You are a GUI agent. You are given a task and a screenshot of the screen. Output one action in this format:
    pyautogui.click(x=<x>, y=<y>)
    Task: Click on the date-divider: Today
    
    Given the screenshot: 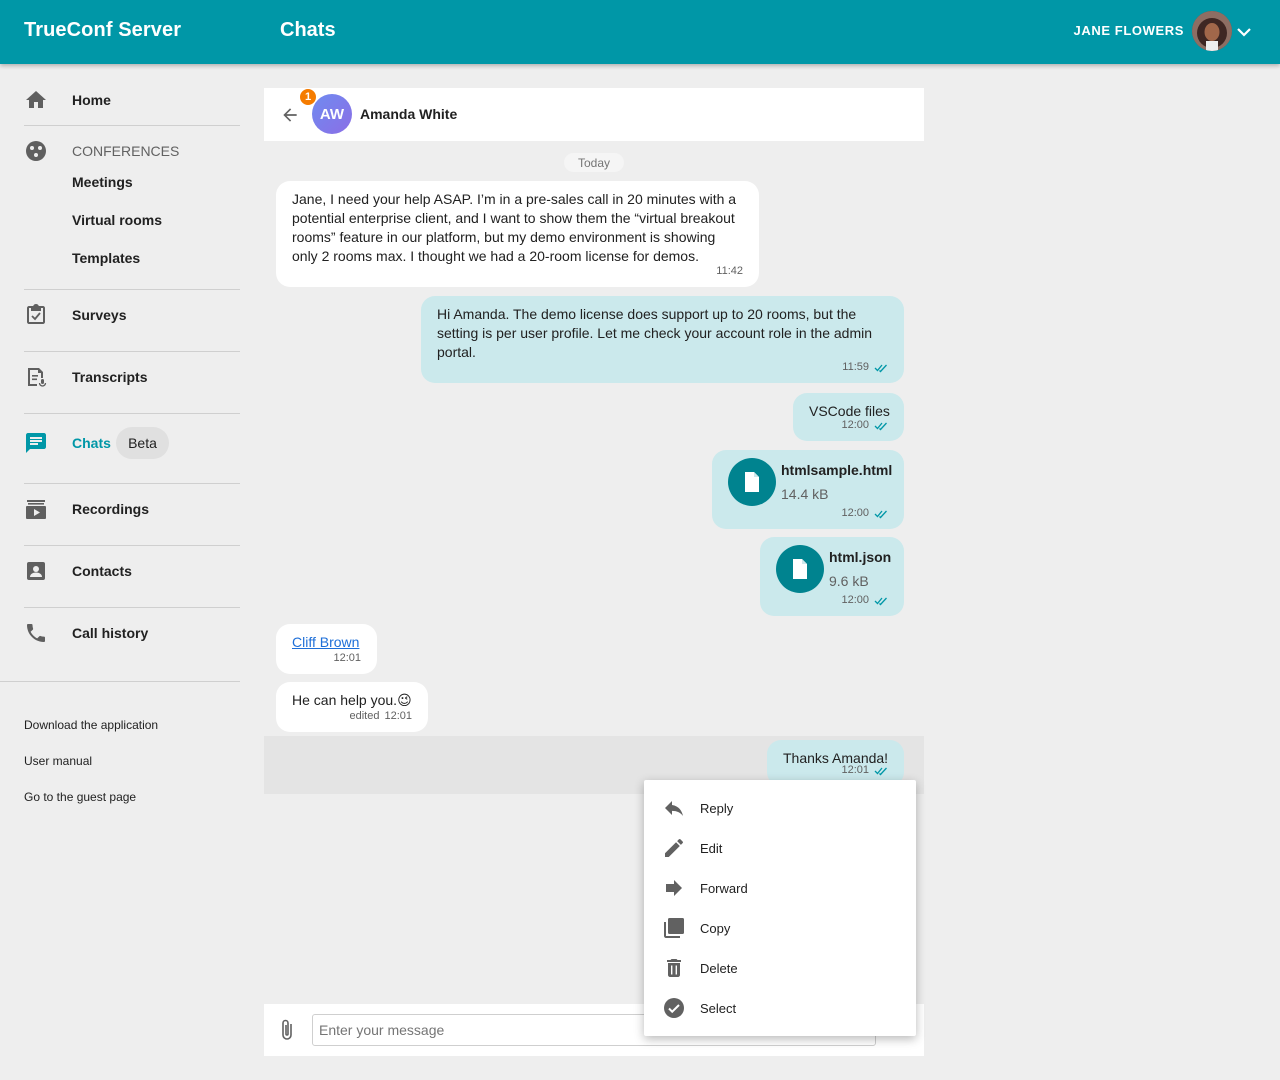 What is the action you would take?
    pyautogui.click(x=594, y=162)
    